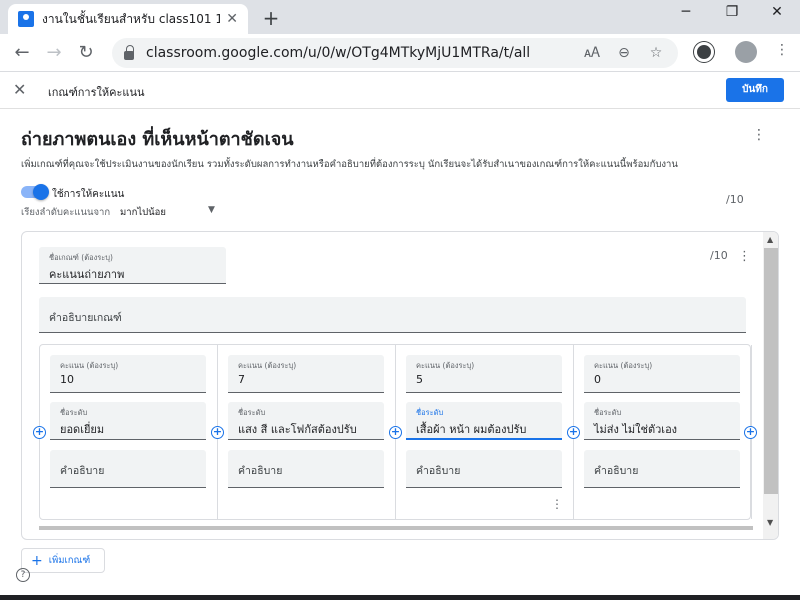 The width and height of the screenshot is (800, 600). What do you see at coordinates (597, 379) in the screenshot?
I see `level-points-value: 0` at bounding box center [597, 379].